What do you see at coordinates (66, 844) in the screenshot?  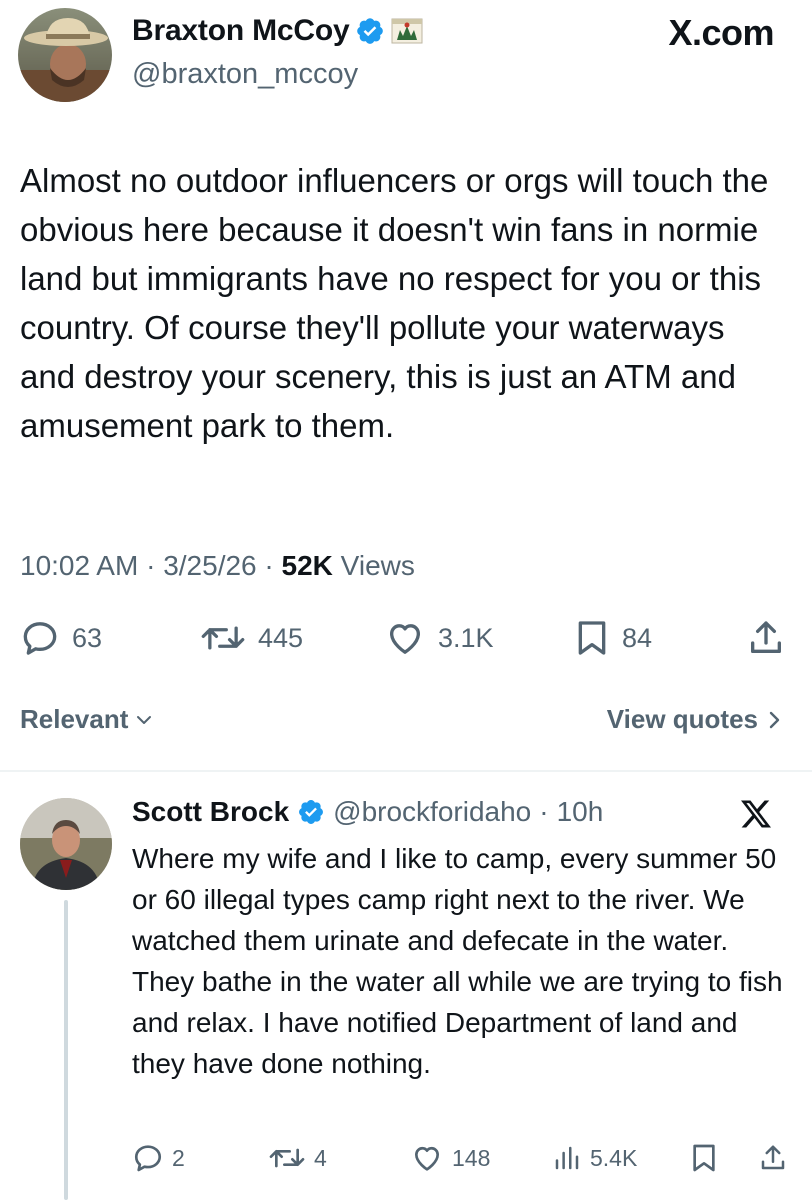 I see `reply-author-avatar` at bounding box center [66, 844].